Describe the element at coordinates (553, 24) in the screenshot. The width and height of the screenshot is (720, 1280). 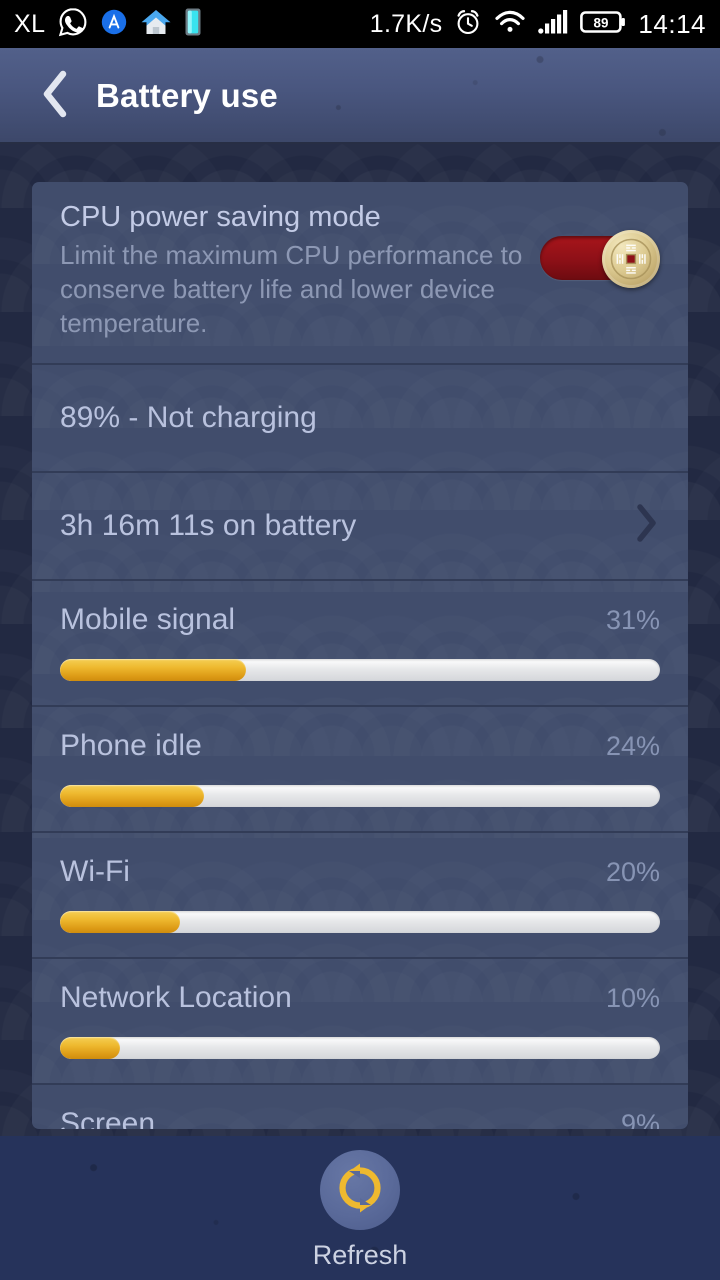
I see `signal-bars-icon` at that location.